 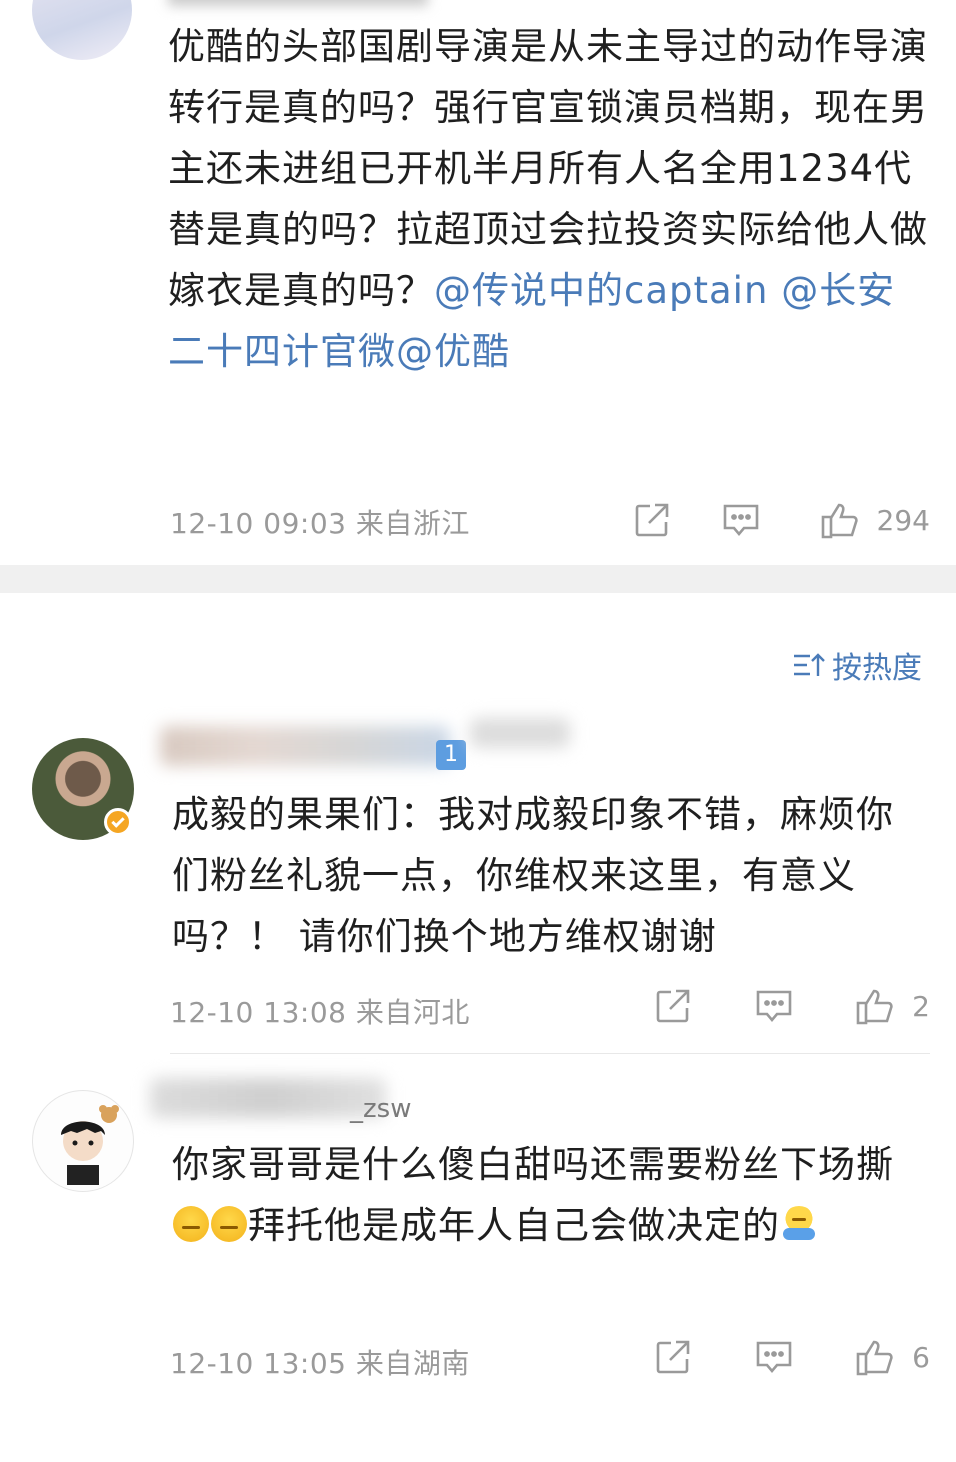 I want to click on shrug-emoji-icon, so click(x=799, y=1224).